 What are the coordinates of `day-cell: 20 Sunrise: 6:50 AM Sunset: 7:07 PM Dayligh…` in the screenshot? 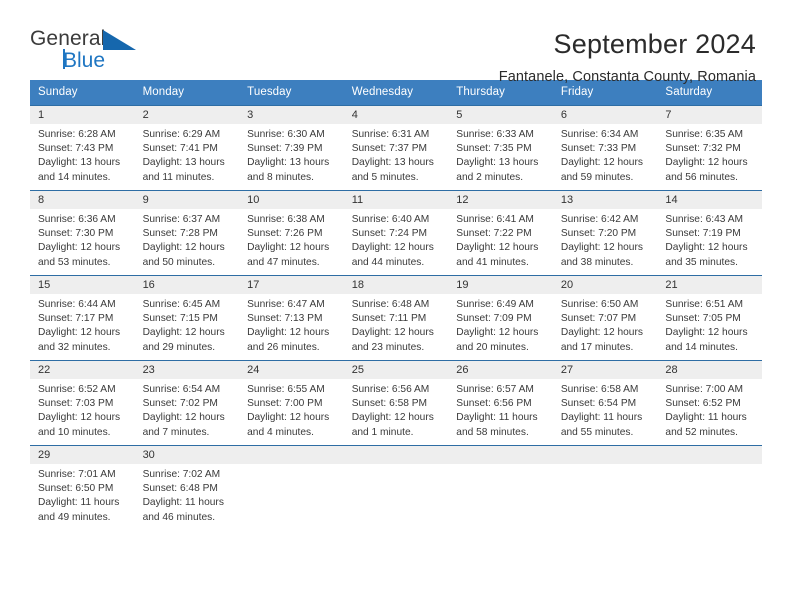 It's located at (605, 317).